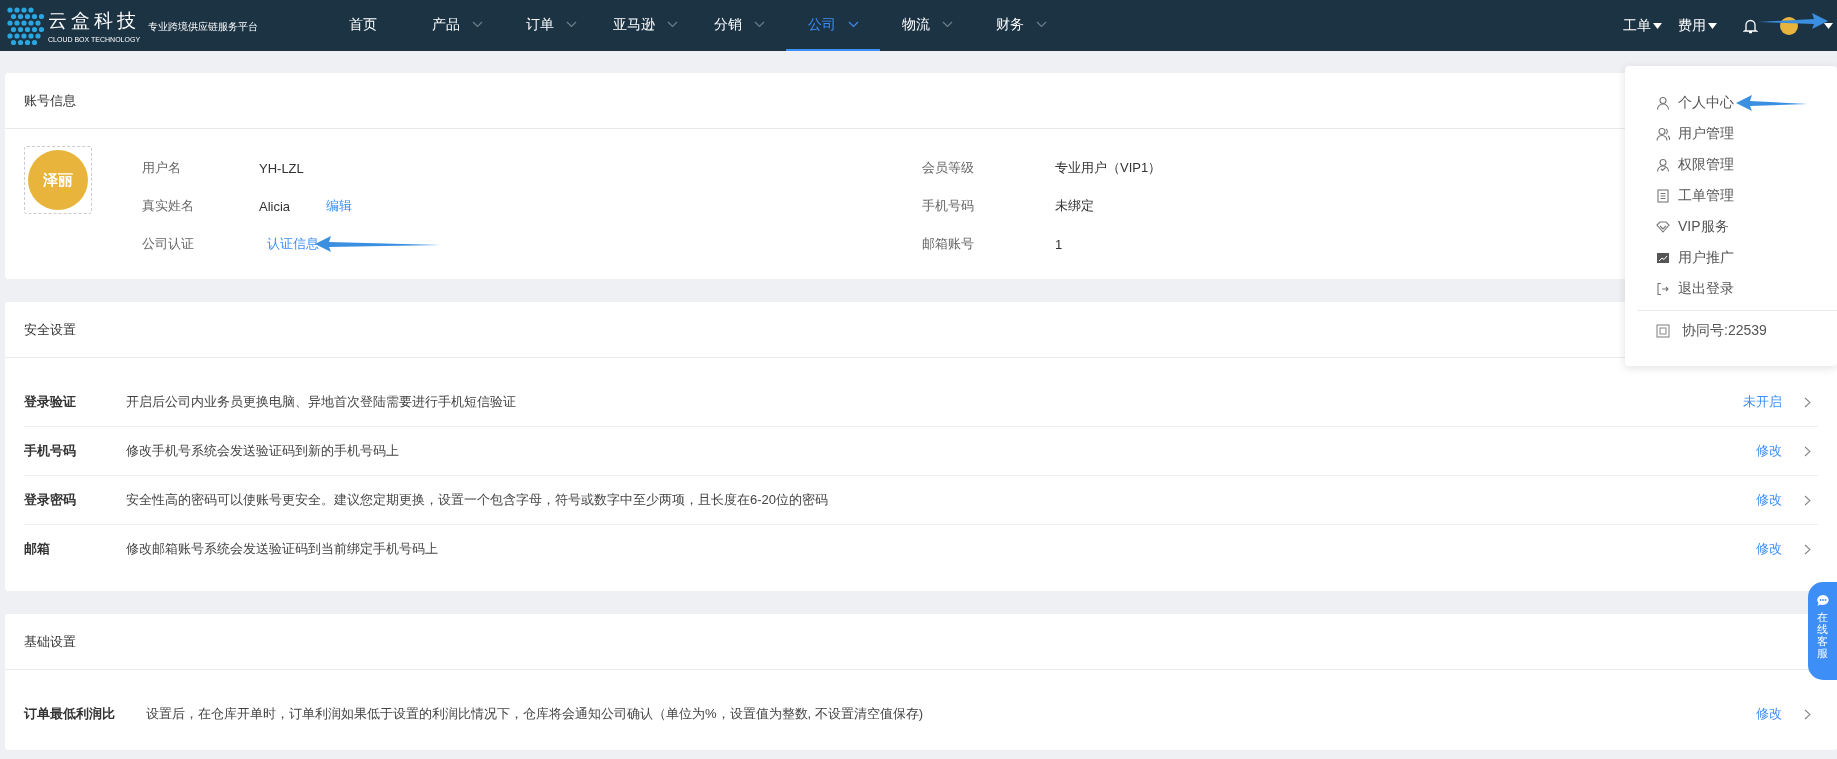 The width and height of the screenshot is (1837, 759). I want to click on menu-item: 个人中心, so click(1732, 102).